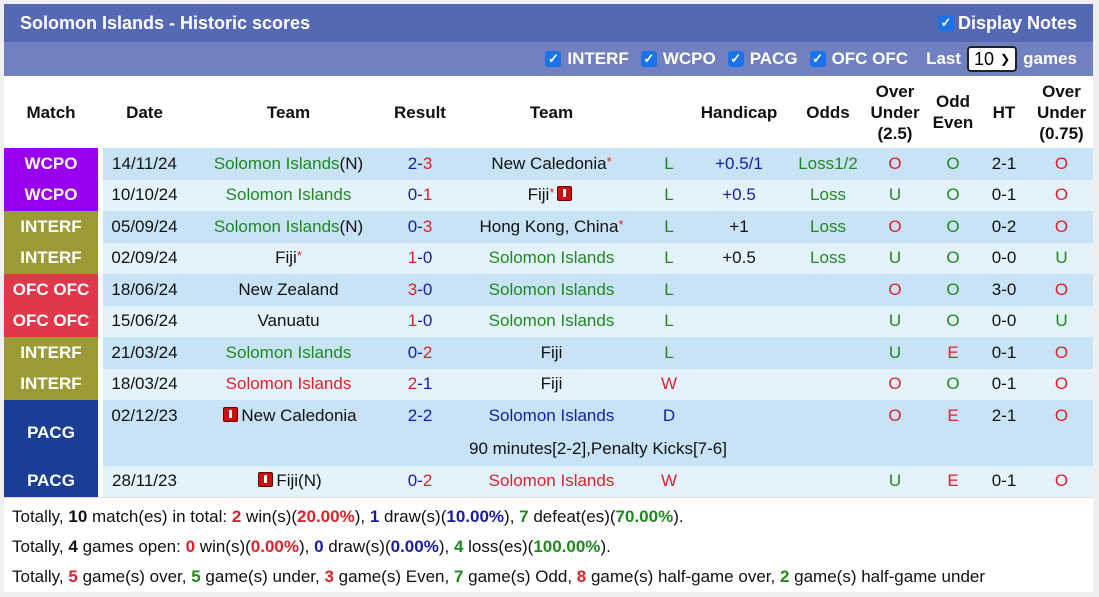 The height and width of the screenshot is (597, 1099). Describe the element at coordinates (269, 516) in the screenshot. I see `summary-text: win(s)(` at that location.